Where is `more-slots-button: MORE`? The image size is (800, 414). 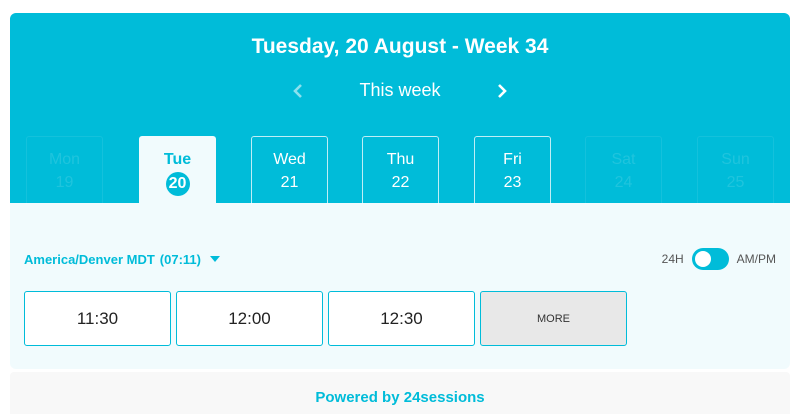 more-slots-button: MORE is located at coordinates (553, 318).